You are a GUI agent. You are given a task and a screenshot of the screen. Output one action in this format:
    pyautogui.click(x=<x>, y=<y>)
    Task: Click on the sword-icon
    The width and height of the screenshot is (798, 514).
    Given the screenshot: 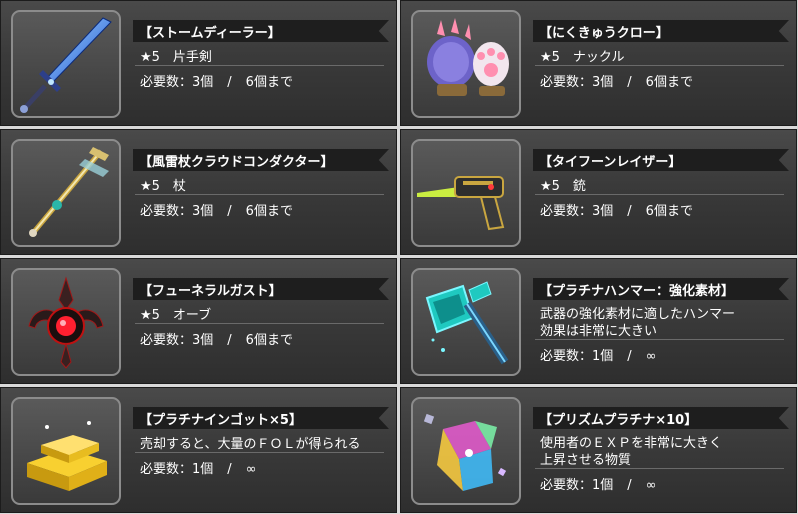 What is the action you would take?
    pyautogui.click(x=66, y=65)
    